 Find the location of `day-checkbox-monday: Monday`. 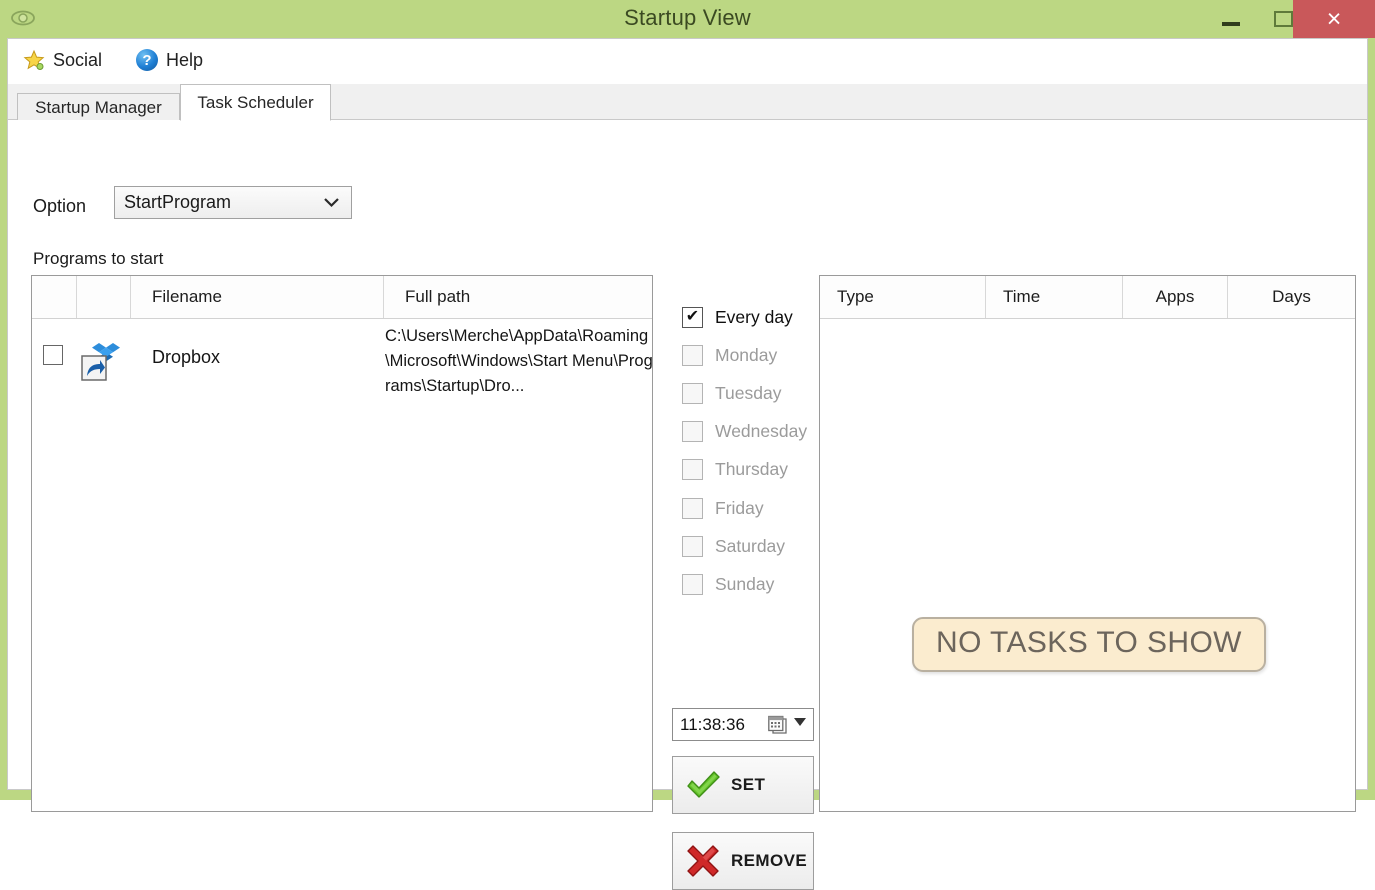

day-checkbox-monday: Monday is located at coordinates (757, 355).